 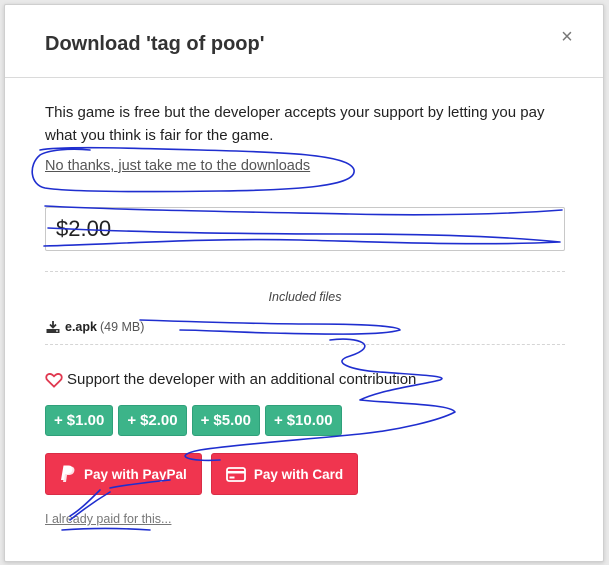 I want to click on pay-with-paypal-button: Pay with PayPal, so click(x=123, y=474).